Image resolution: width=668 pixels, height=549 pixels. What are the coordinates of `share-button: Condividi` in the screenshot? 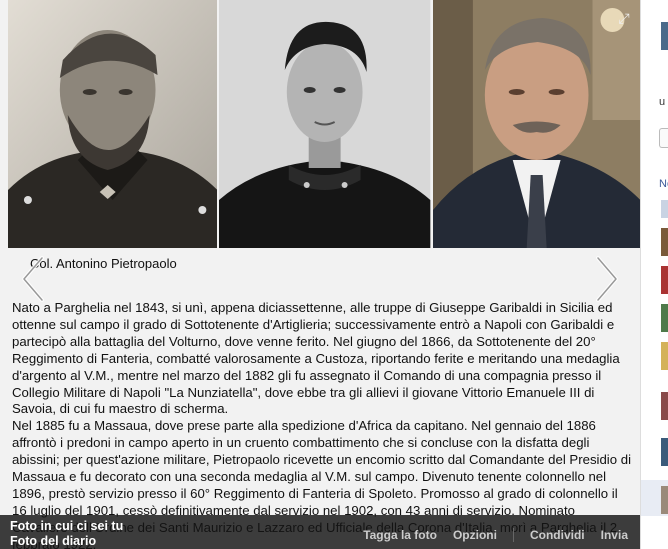 It's located at (557, 535).